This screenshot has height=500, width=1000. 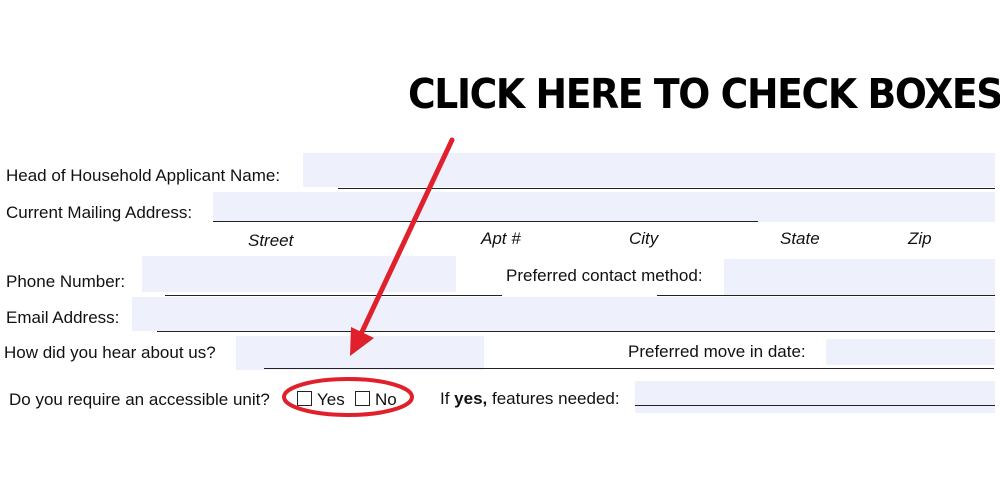 I want to click on accessible-unit-label: Do you require an accessible unit?, so click(x=139, y=399).